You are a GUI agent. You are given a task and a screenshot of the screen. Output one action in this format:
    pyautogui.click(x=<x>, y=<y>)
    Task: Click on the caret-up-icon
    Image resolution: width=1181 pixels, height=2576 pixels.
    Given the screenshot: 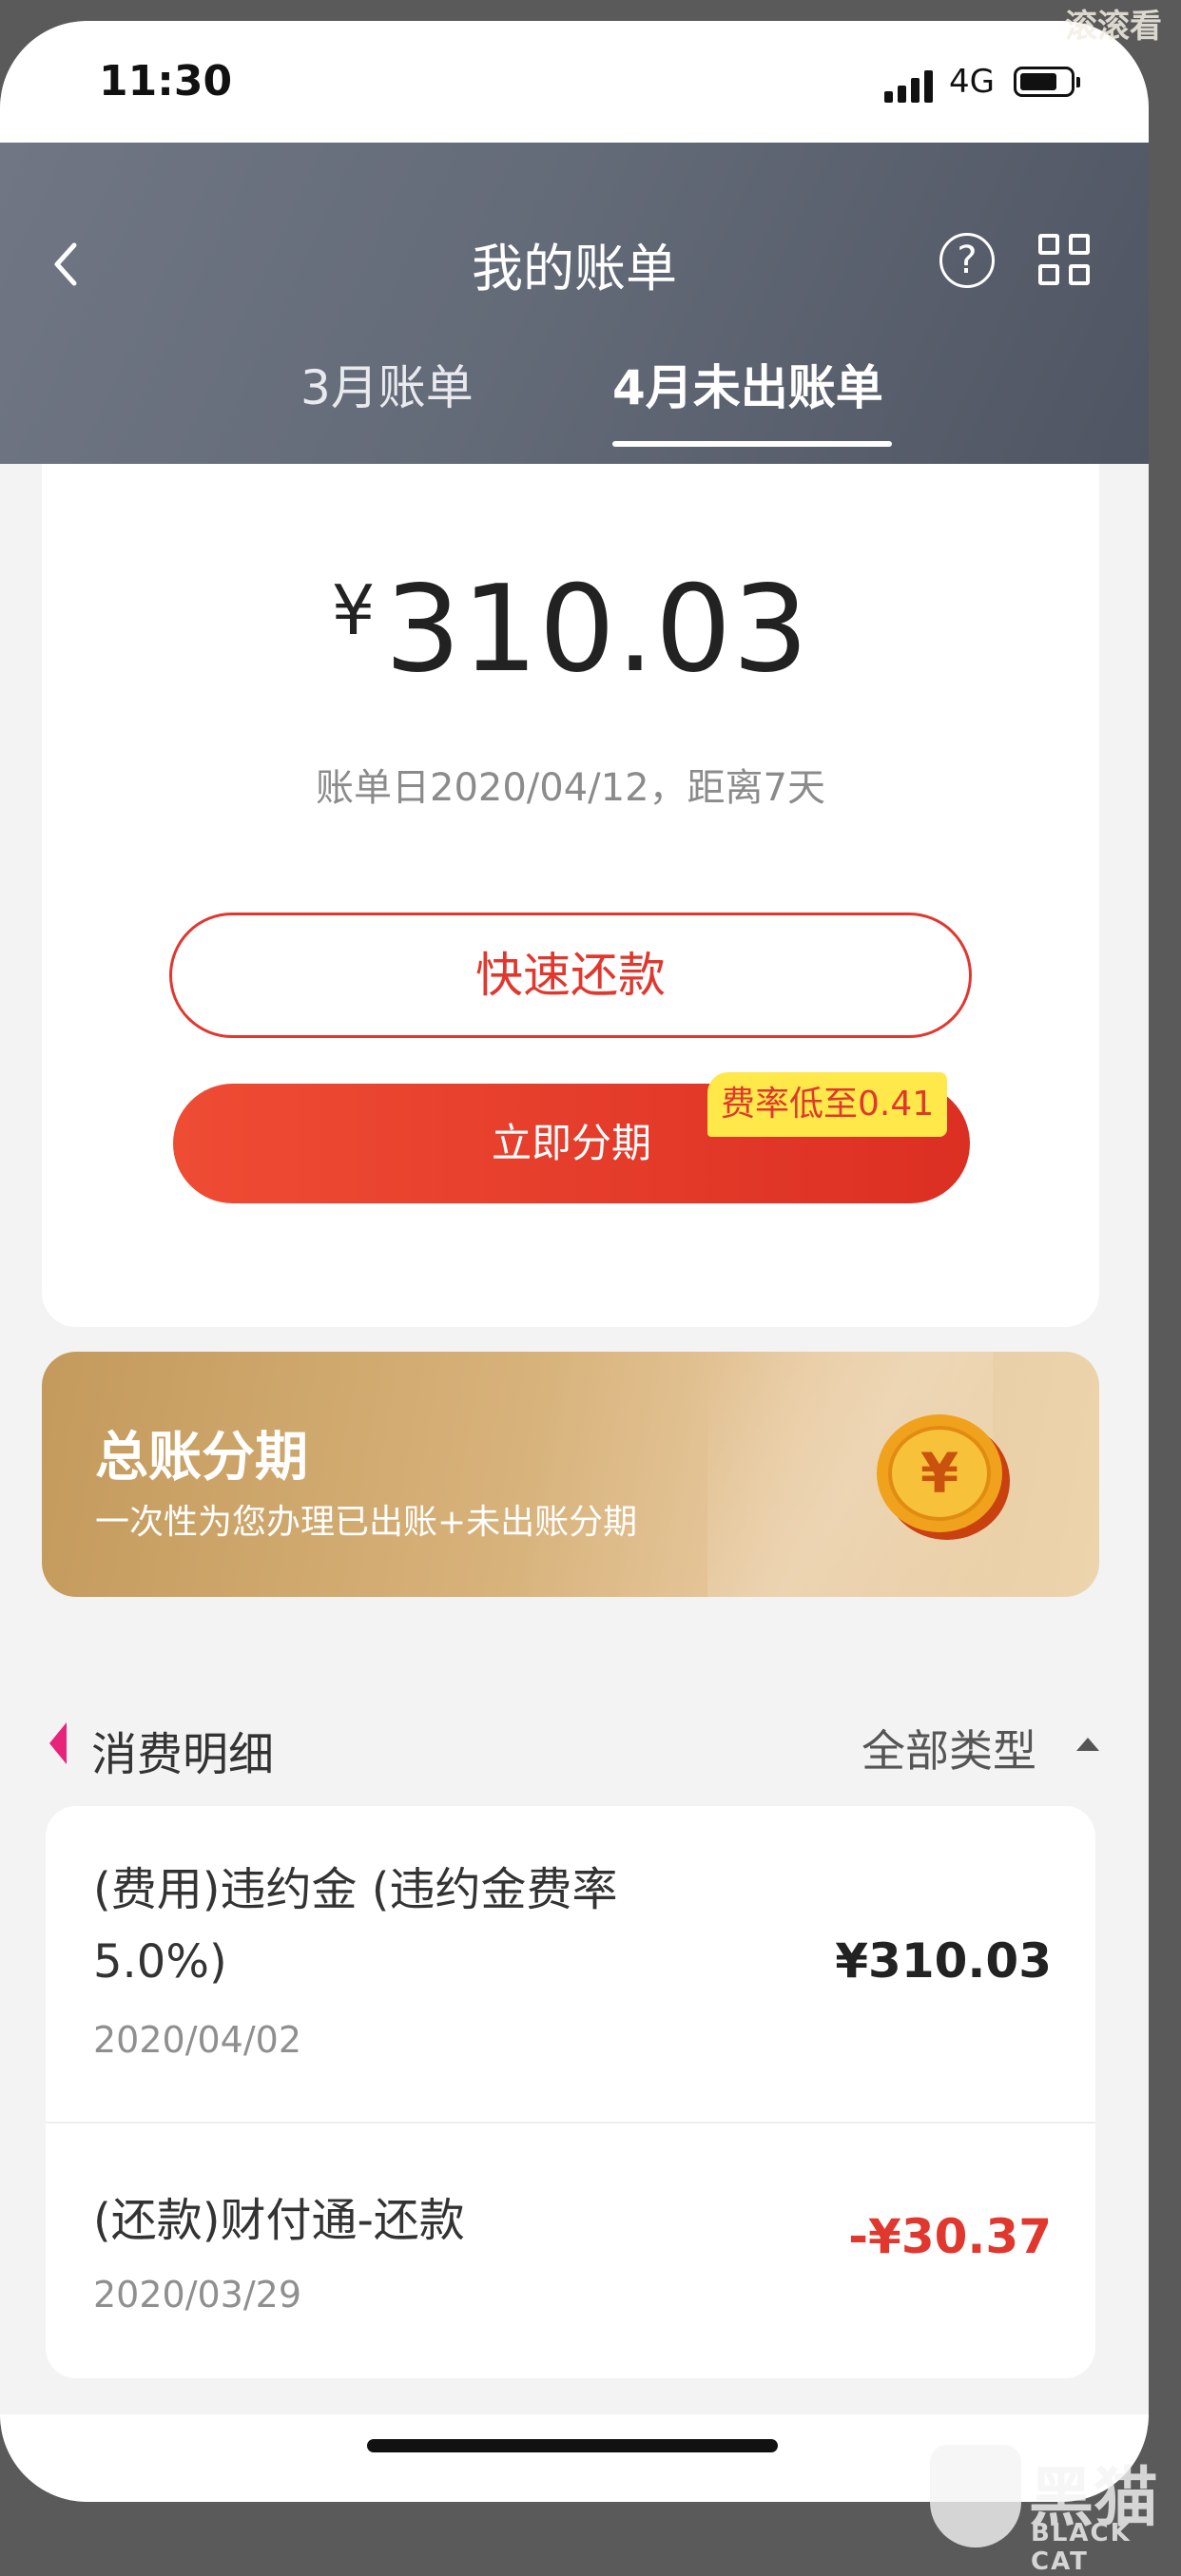 What is the action you would take?
    pyautogui.click(x=1087, y=1745)
    